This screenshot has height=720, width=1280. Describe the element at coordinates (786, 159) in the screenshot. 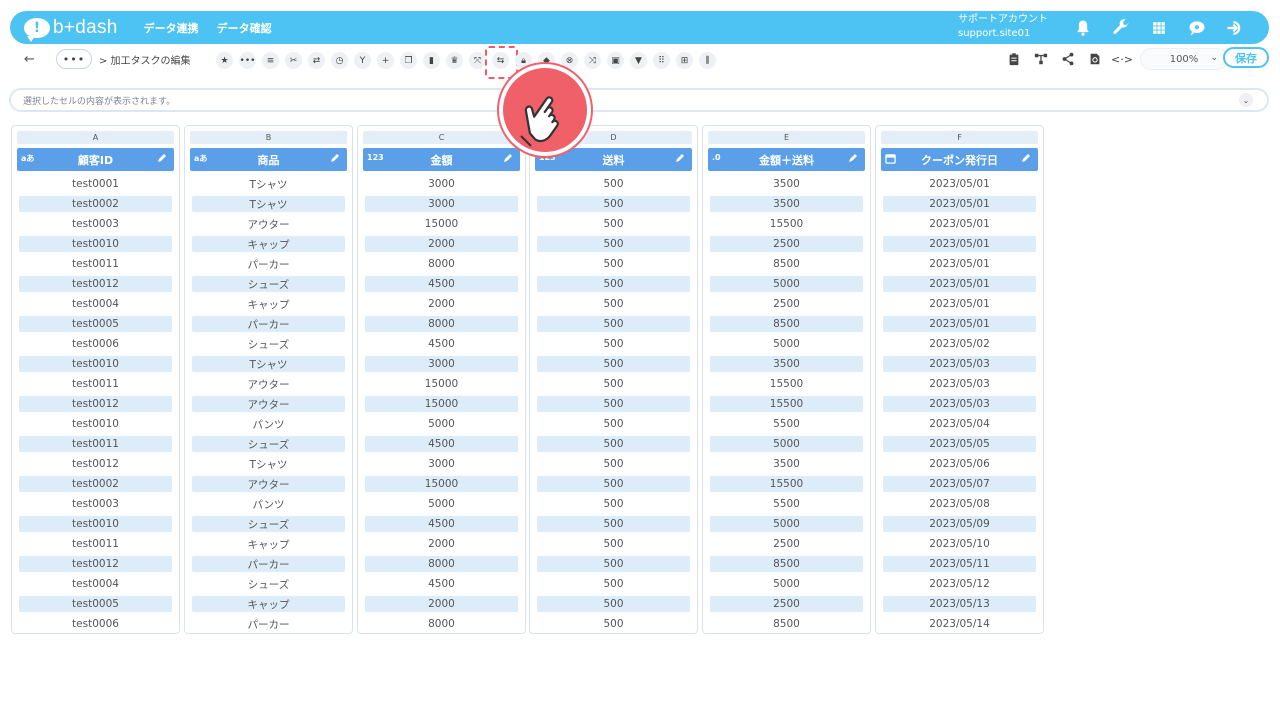

I see `column-header: .0 金額＋送料` at that location.